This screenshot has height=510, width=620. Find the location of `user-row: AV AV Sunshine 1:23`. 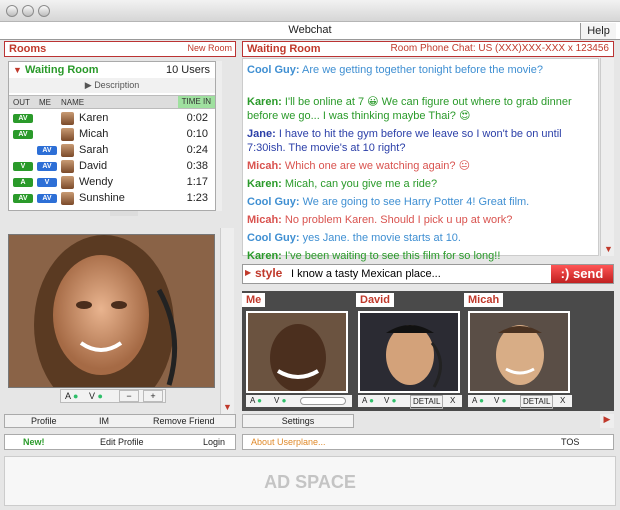

user-row: AV AV Sunshine 1:23 is located at coordinates (112, 199).